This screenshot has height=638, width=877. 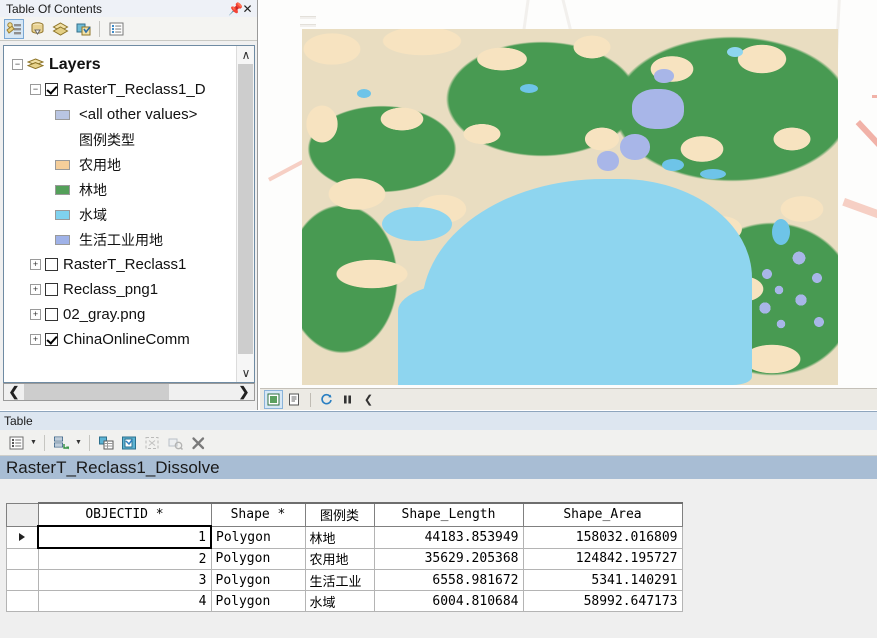 What do you see at coordinates (448, 558) in the screenshot?
I see `cell-shape-length: 35629.205368` at bounding box center [448, 558].